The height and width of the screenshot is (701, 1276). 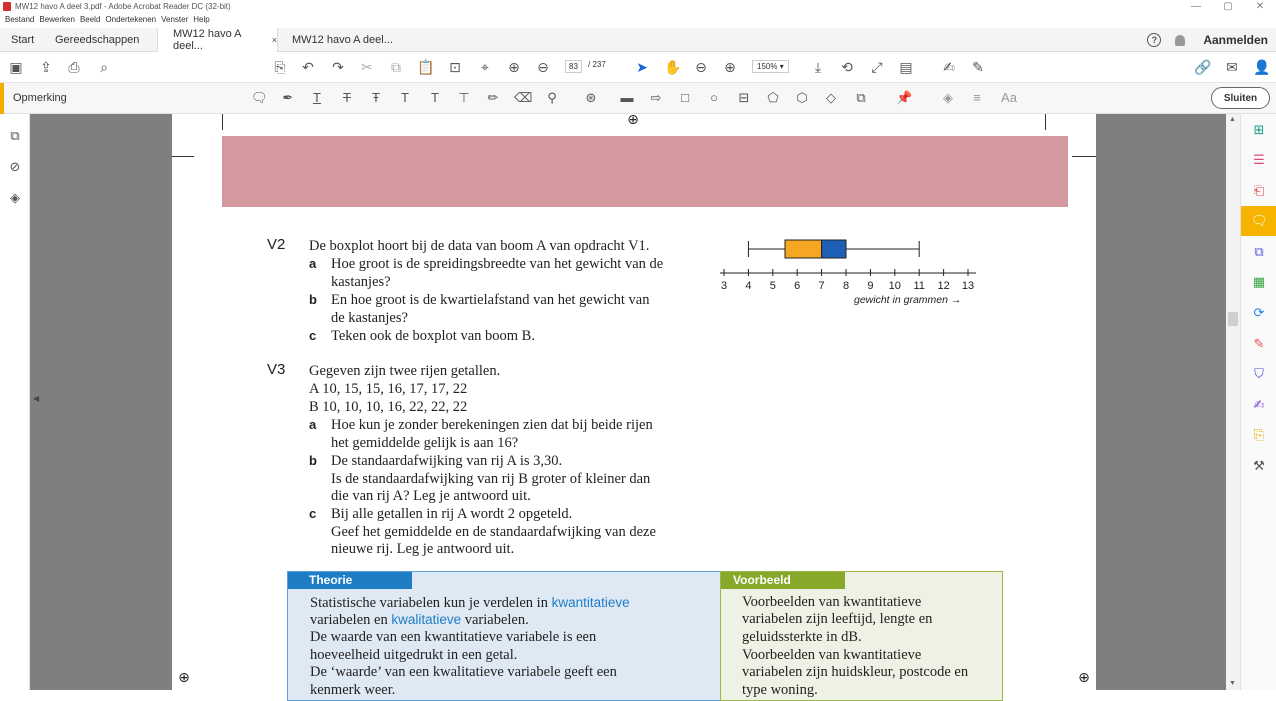 What do you see at coordinates (1259, 191) in the screenshot?
I see `export-pdf-tool-icon: ⎗` at bounding box center [1259, 191].